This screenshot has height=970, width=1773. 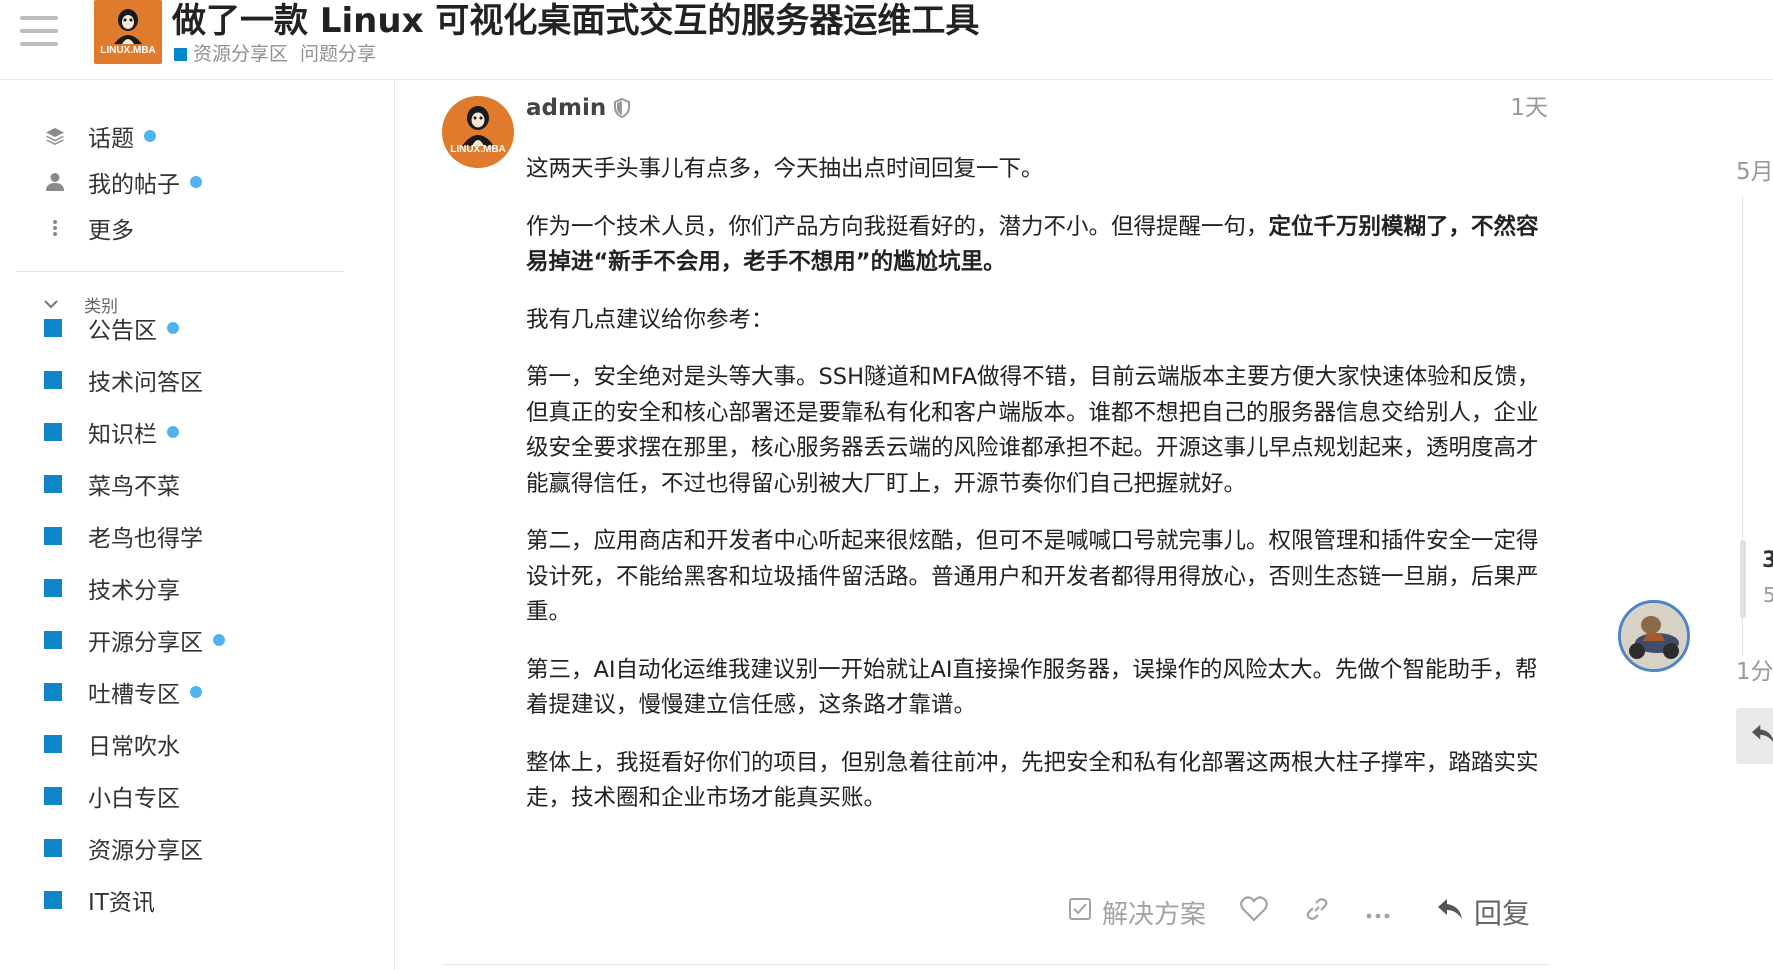 What do you see at coordinates (478, 149) in the screenshot?
I see `avatar-logo-text: LINUX.MBA` at bounding box center [478, 149].